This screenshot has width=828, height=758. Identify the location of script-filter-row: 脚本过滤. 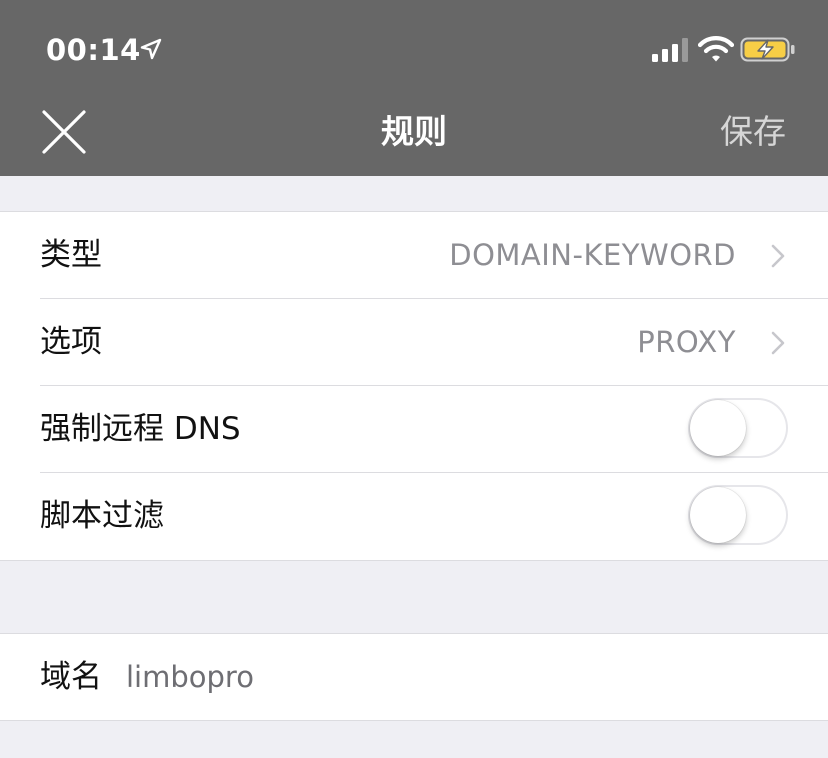
(414, 516).